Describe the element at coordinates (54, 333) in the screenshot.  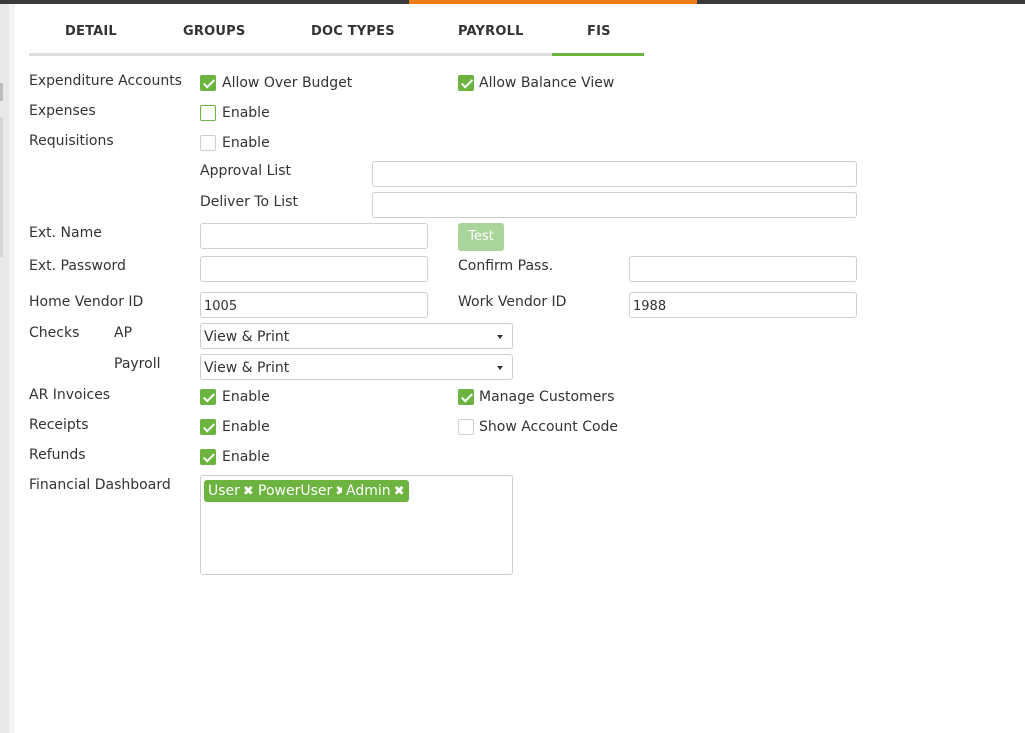
I see `checks-label: Checks` at that location.